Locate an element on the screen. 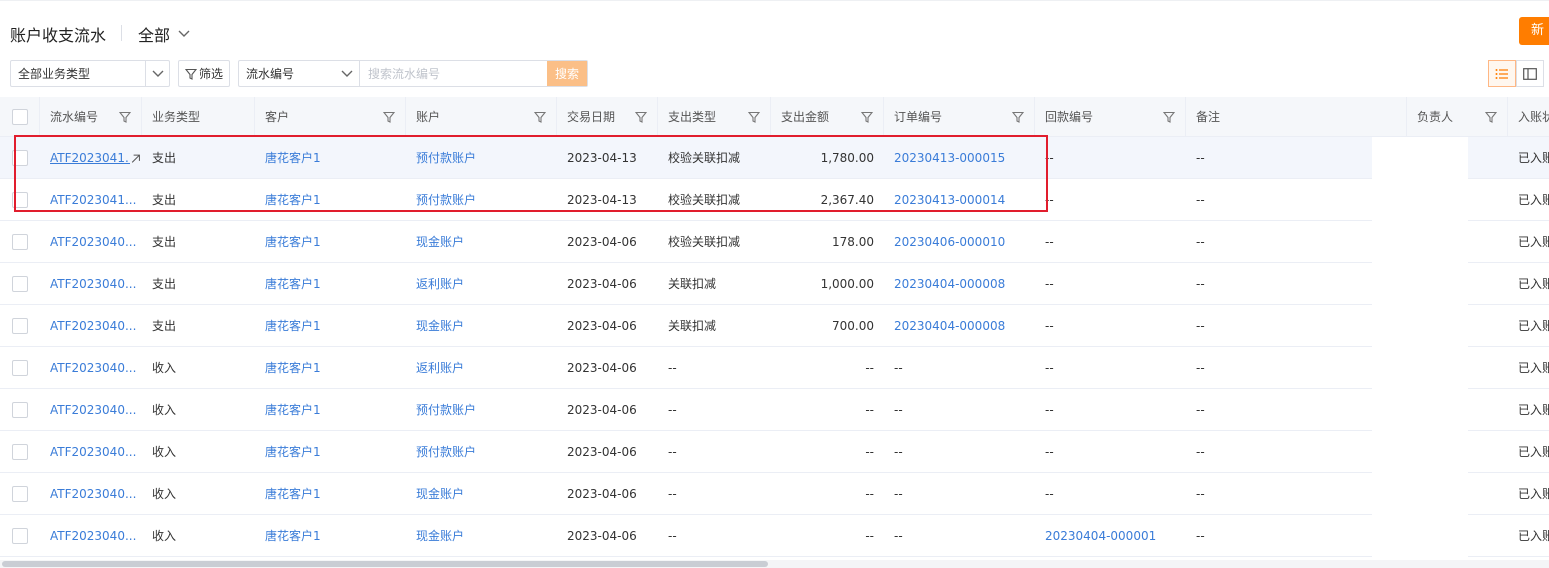 Image resolution: width=1549 pixels, height=568 pixels. column-header: 入账状 is located at coordinates (1528, 116).